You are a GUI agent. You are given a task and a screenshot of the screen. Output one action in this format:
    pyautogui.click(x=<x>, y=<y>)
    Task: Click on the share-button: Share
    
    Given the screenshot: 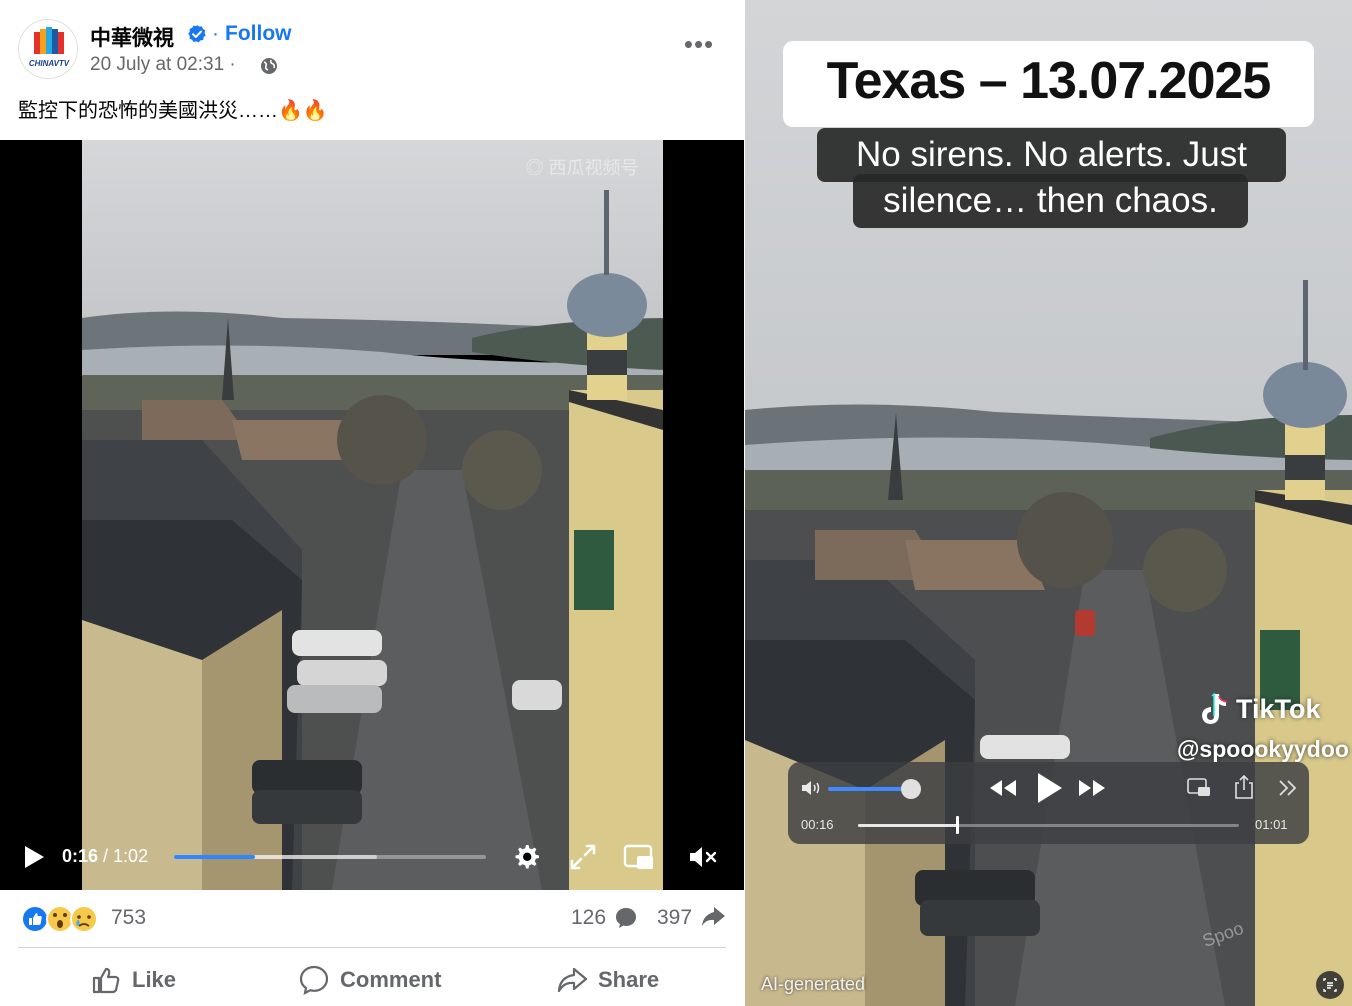 What is the action you would take?
    pyautogui.click(x=607, y=980)
    